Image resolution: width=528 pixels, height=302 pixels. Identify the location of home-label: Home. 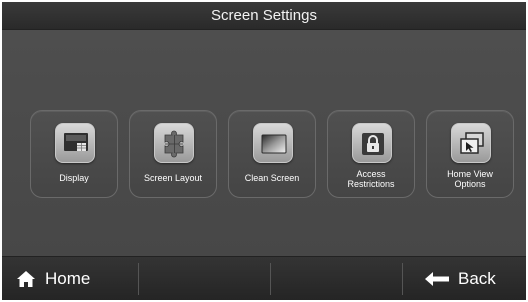
(68, 278).